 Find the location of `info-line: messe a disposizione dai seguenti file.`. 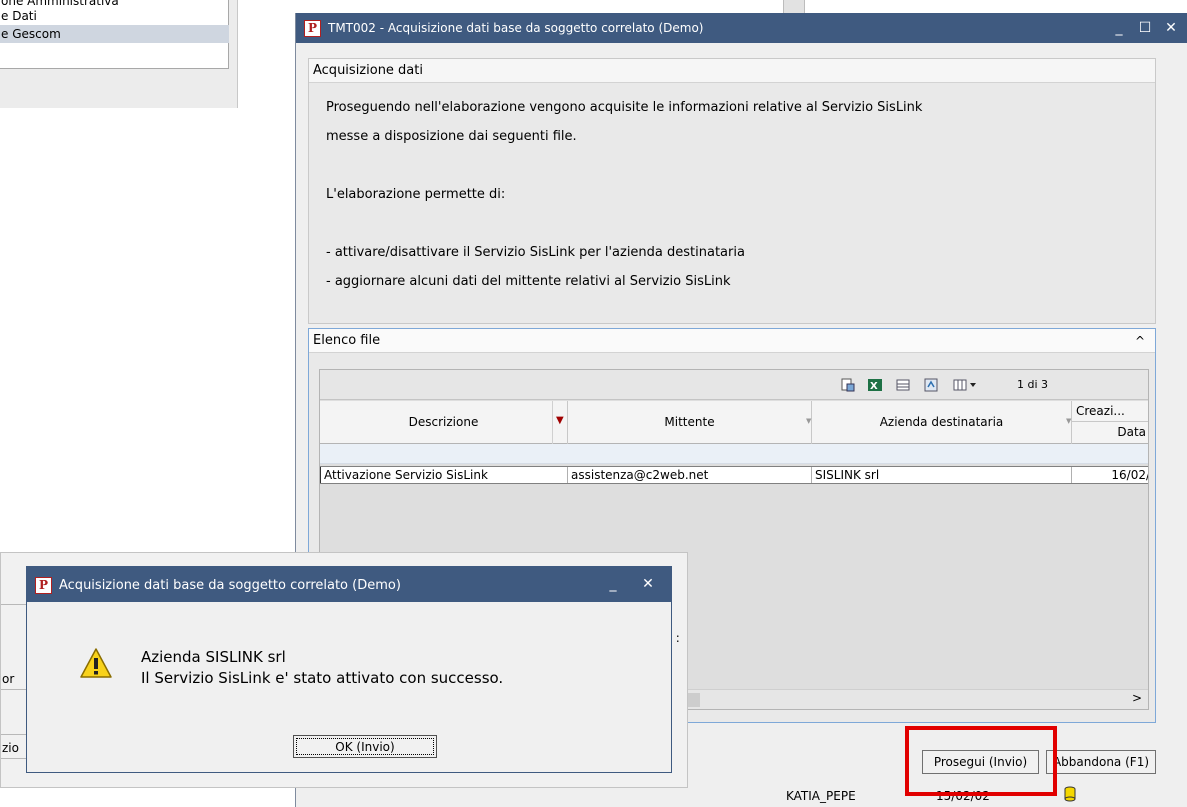

info-line: messe a disposizione dai seguenti file. is located at coordinates (451, 136).